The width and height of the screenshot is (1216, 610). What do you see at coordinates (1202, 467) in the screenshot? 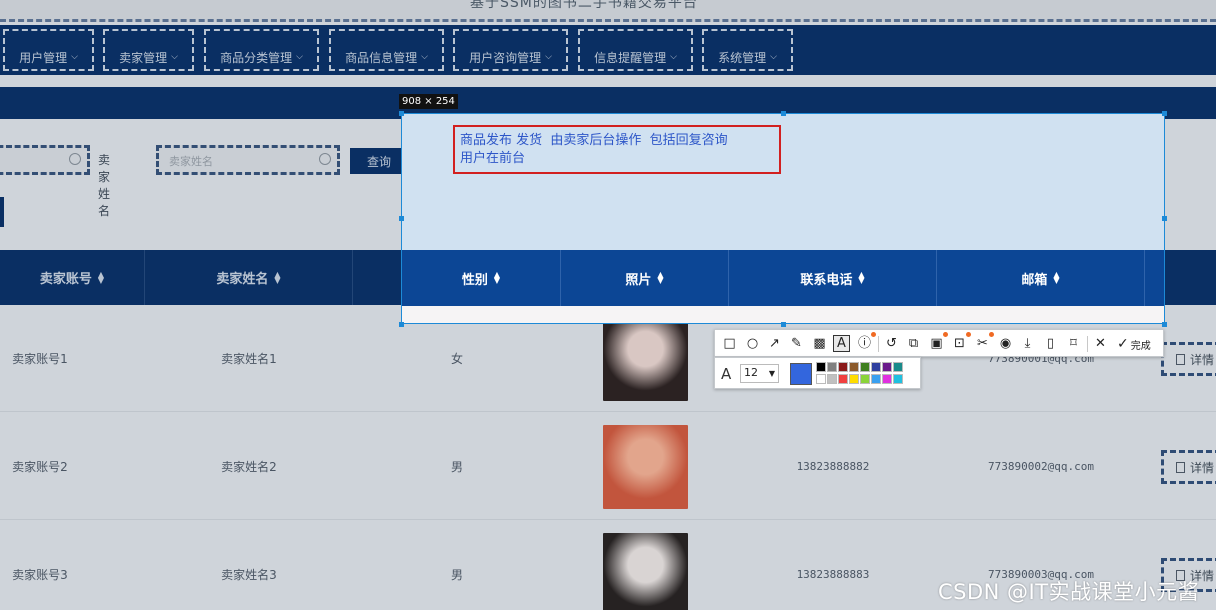
I see `detail-label: 详情` at bounding box center [1202, 467].